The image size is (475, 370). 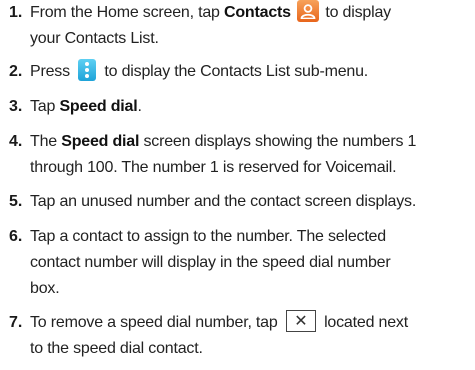 What do you see at coordinates (308, 11) in the screenshot?
I see `contacts-person-icon` at bounding box center [308, 11].